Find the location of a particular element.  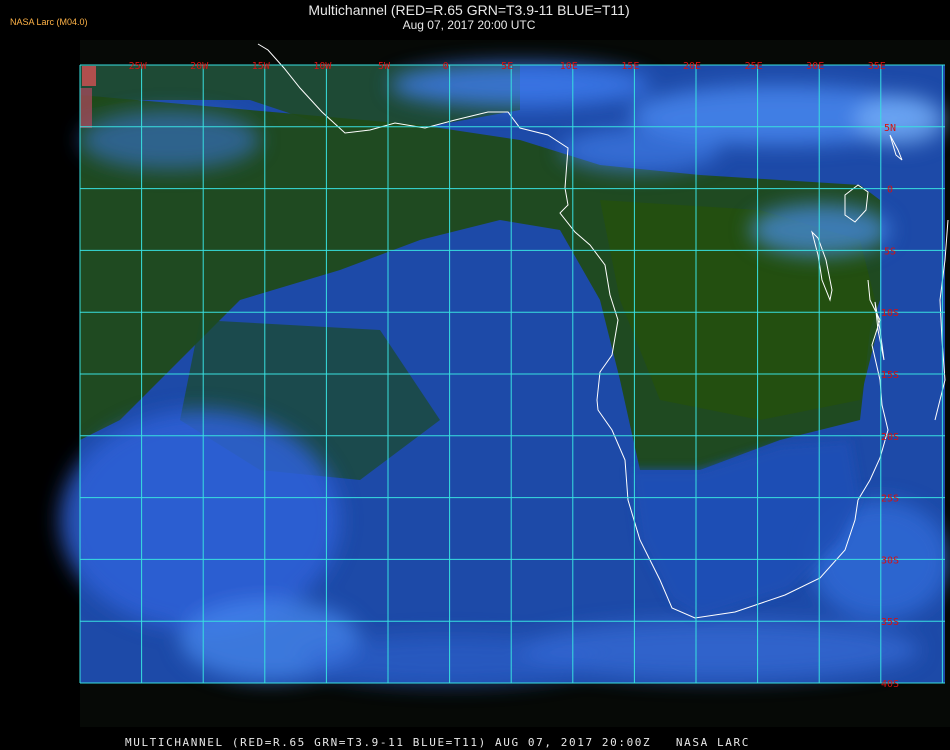

latitude-label: 5N is located at coordinates (890, 128).